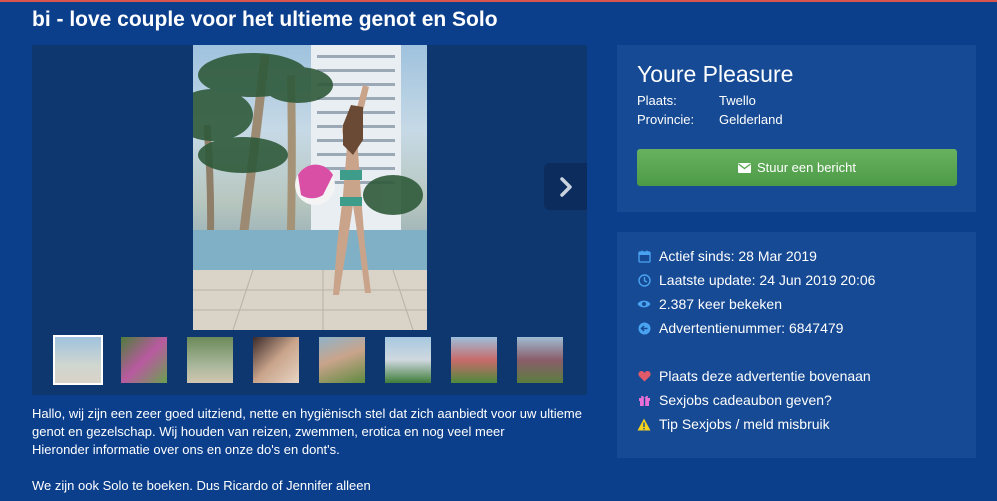  I want to click on province-label: Provincie:, so click(666, 119).